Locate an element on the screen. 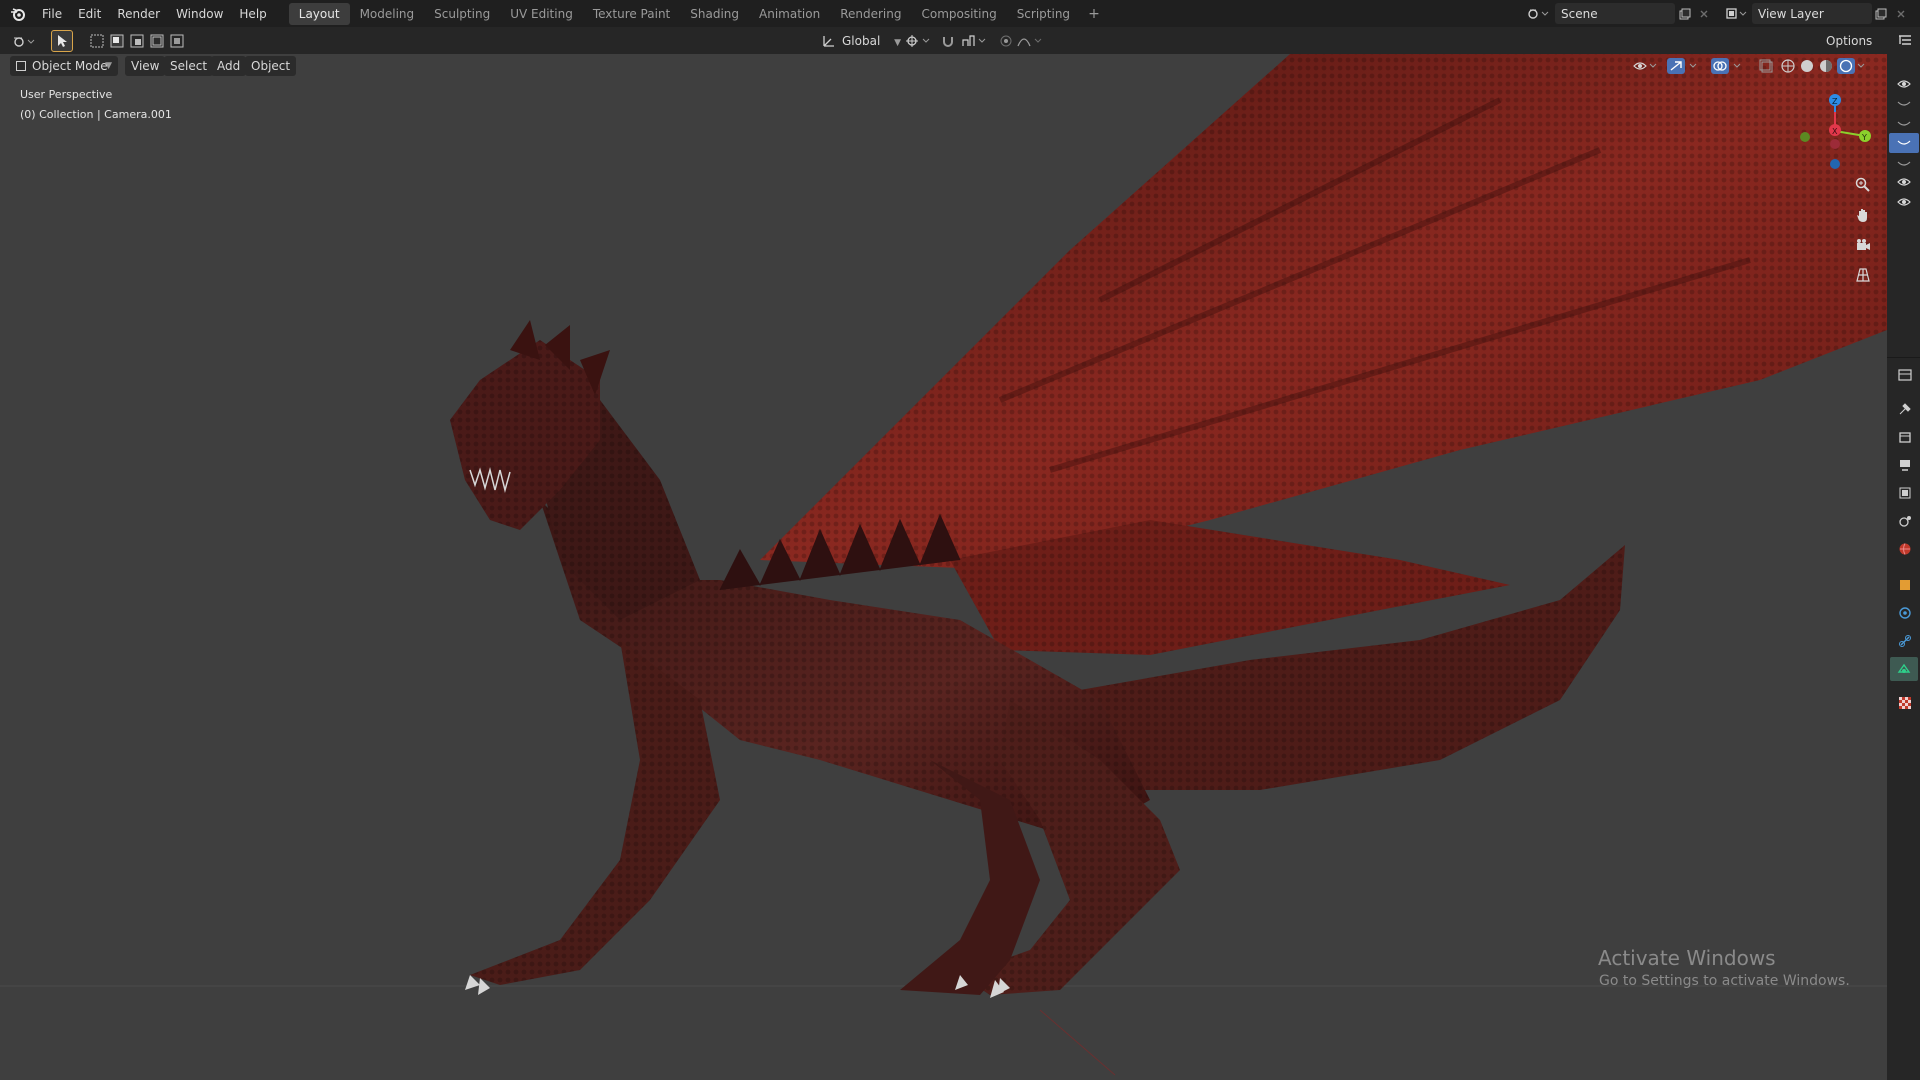 This screenshot has width=1920, height=1080. tab-layout: Layout is located at coordinates (319, 13).